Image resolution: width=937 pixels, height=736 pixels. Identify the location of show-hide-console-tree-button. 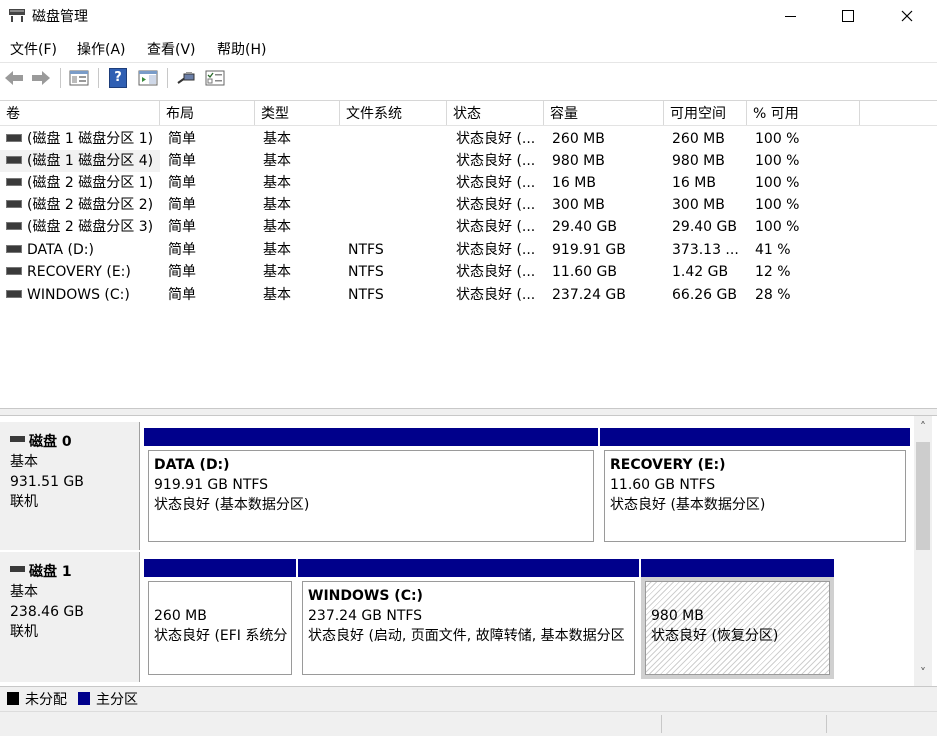
(79, 78).